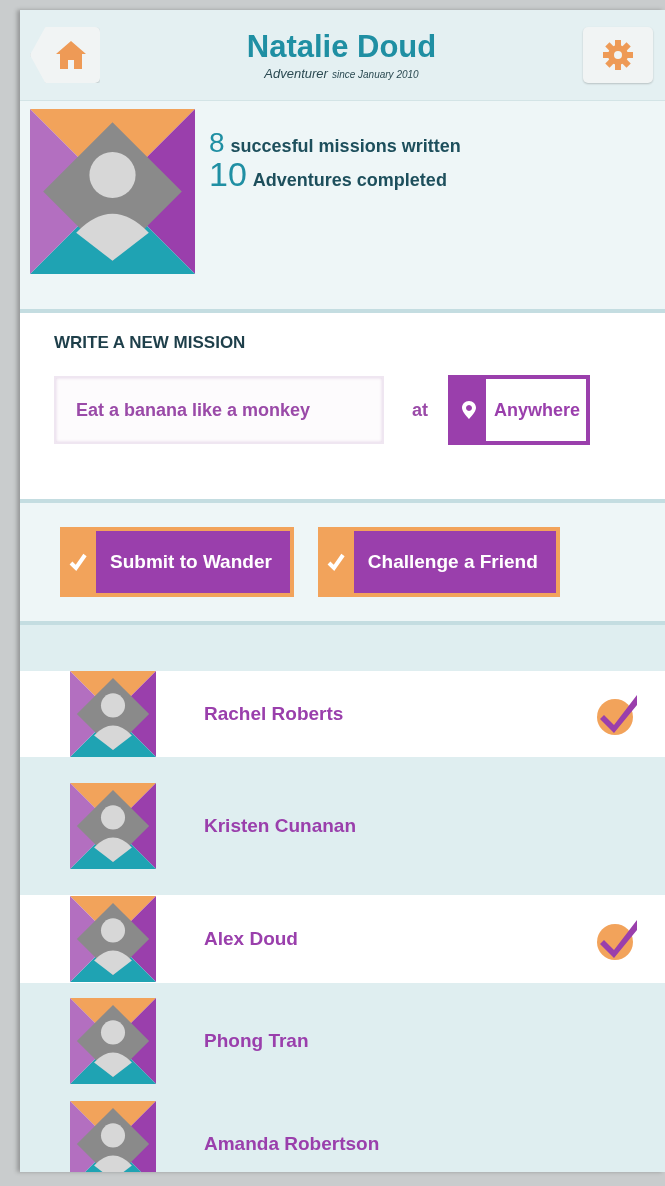 The image size is (665, 1186). I want to click on stat-label: Adventures completed, so click(349, 180).